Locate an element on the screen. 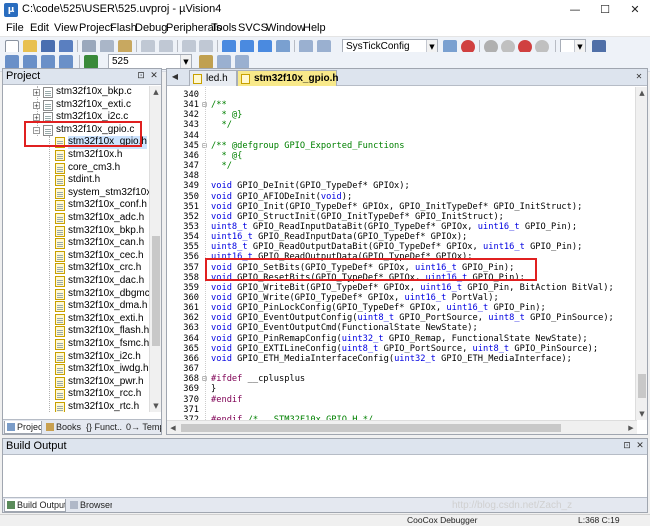  tree-item: + stm32f10x_exti.c is located at coordinates (76, 105).